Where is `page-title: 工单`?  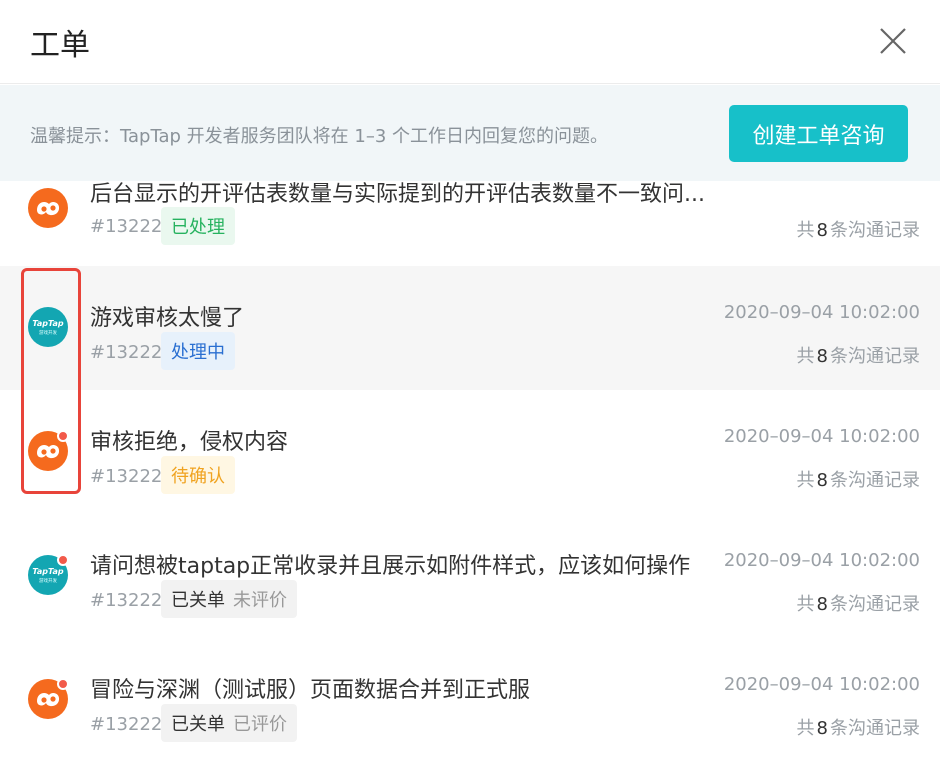
page-title: 工单 is located at coordinates (60, 45).